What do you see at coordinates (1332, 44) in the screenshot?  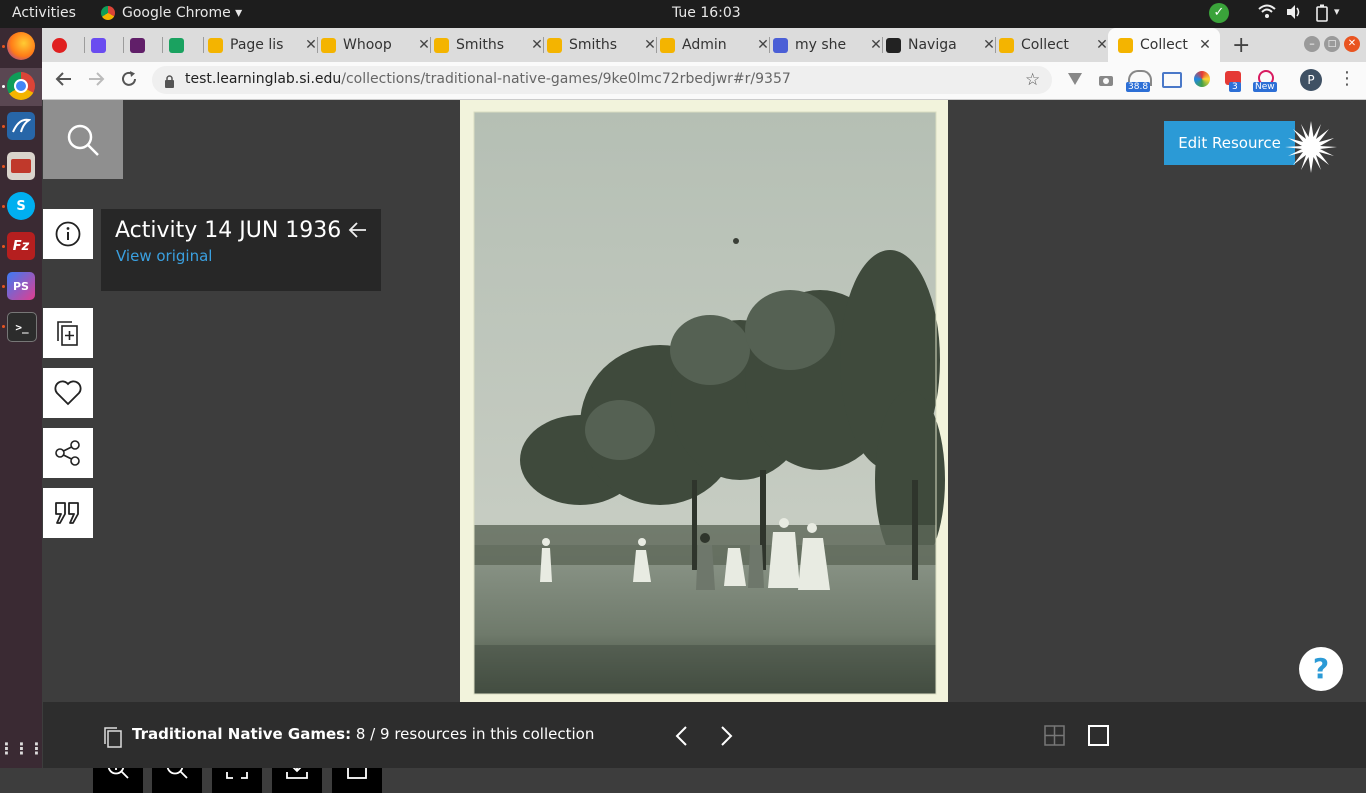 I see `maximize-window-button: □` at bounding box center [1332, 44].